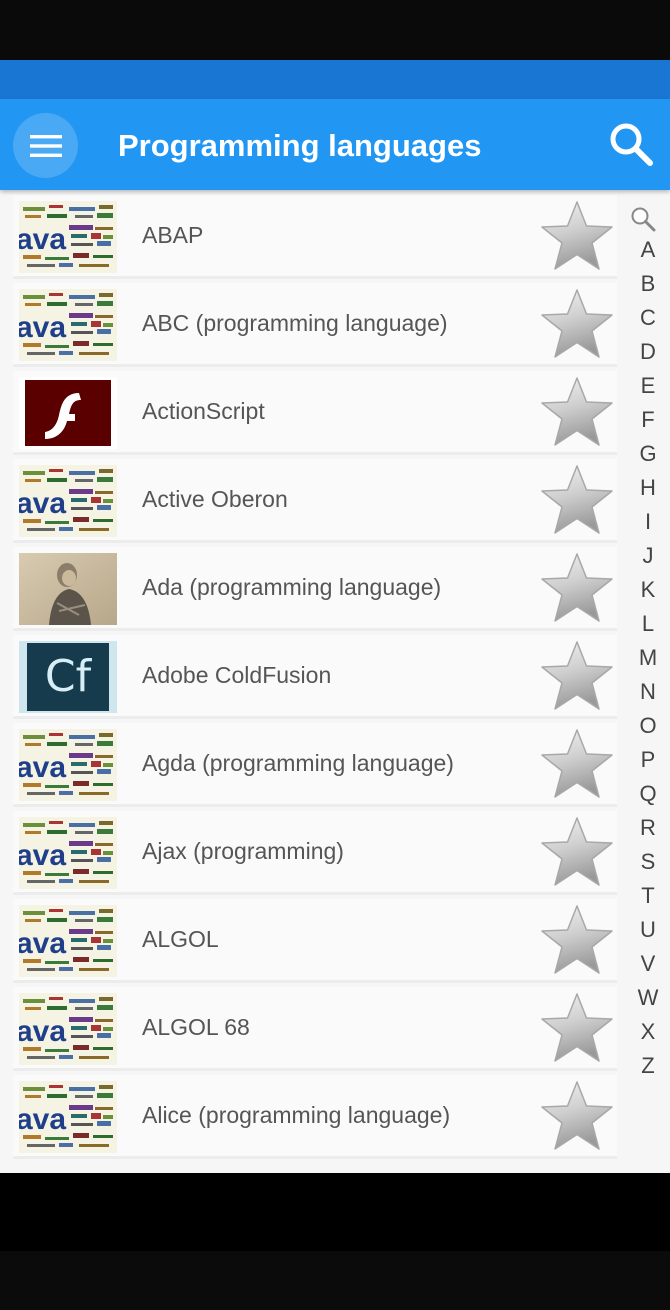 Image resolution: width=670 pixels, height=1310 pixels. What do you see at coordinates (335, 1280) in the screenshot?
I see `navigation-bar-strip` at bounding box center [335, 1280].